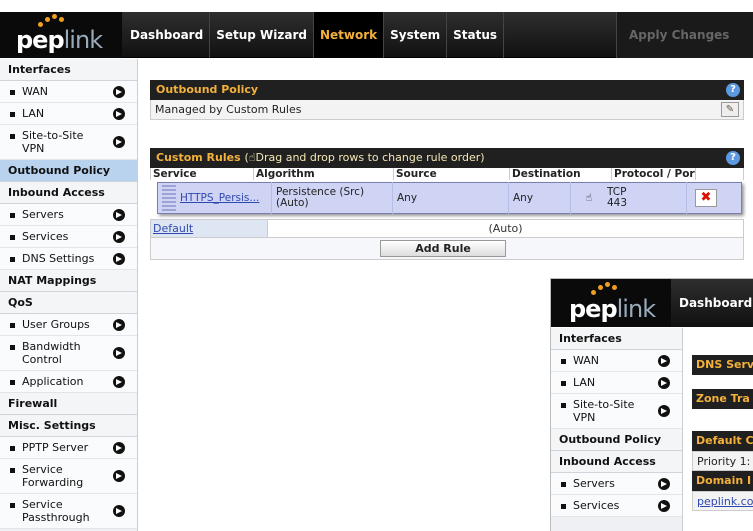 The width and height of the screenshot is (753, 531). Describe the element at coordinates (68, 303) in the screenshot. I see `sidebar-heading-qos: QoS` at that location.